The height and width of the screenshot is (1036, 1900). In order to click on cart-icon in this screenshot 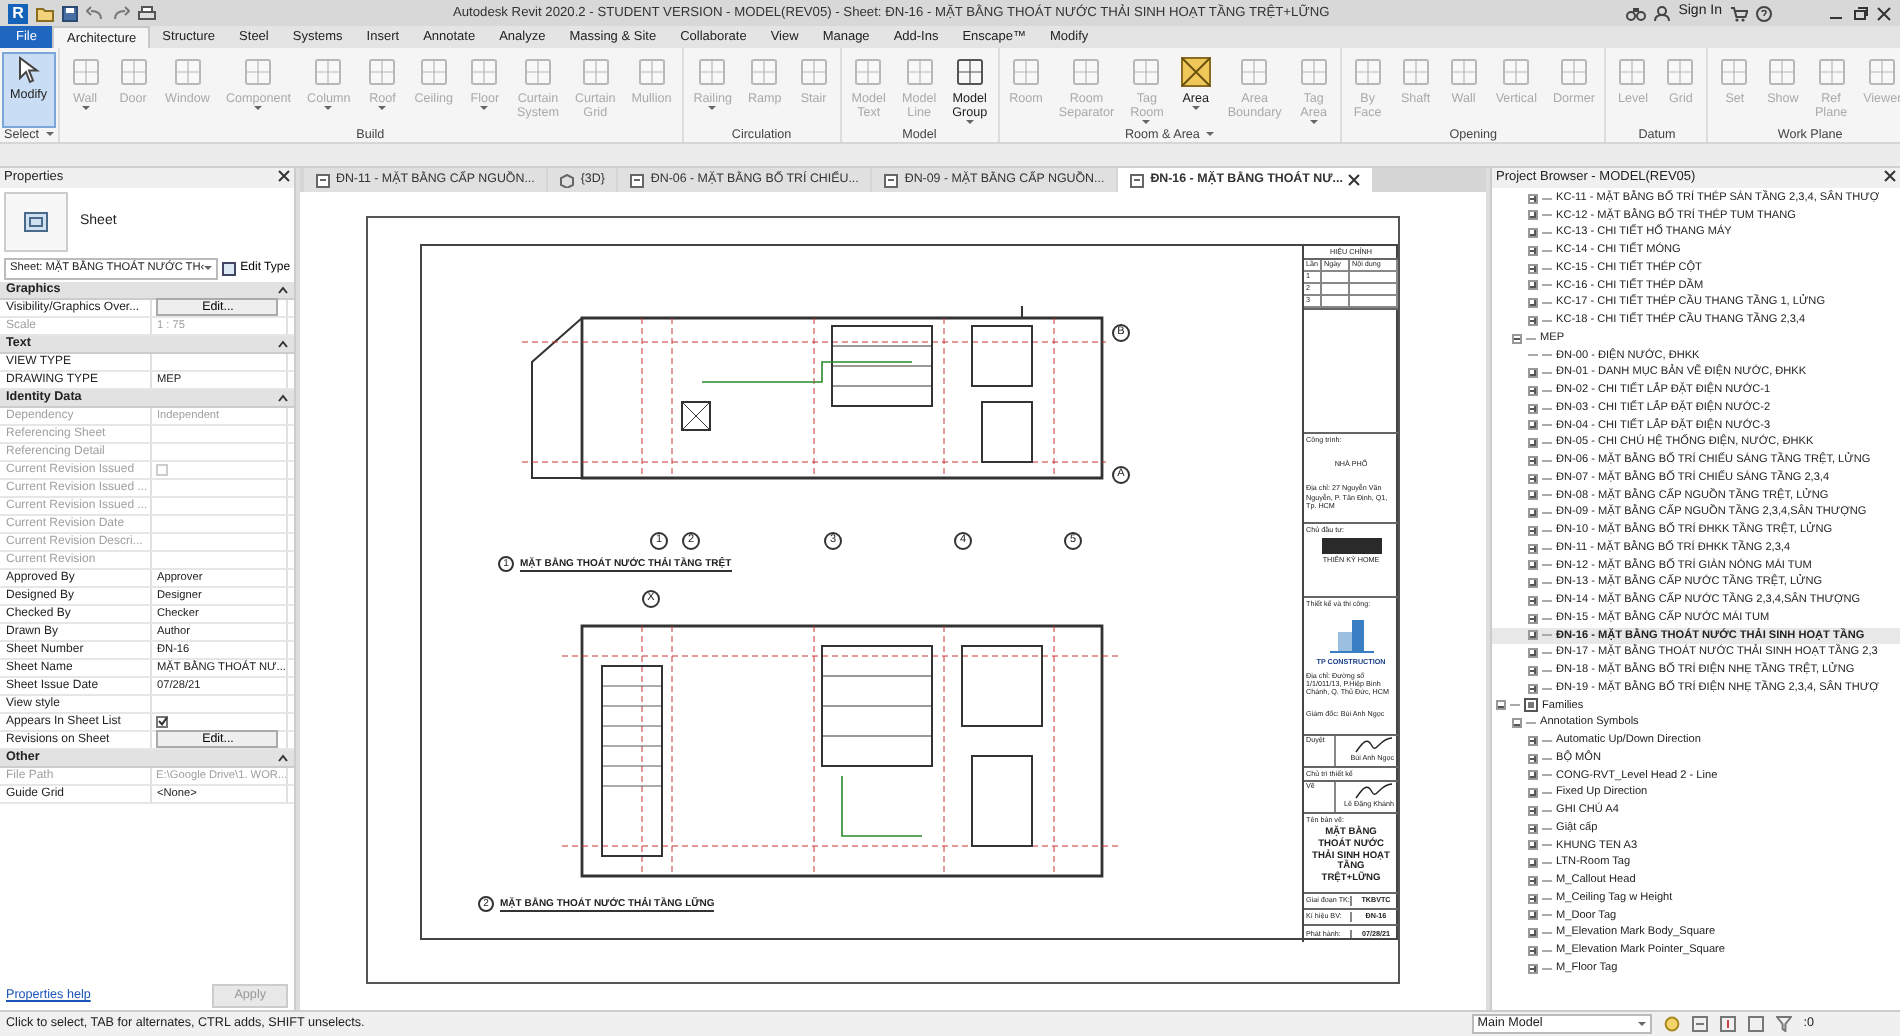, I will do `click(1739, 13)`.